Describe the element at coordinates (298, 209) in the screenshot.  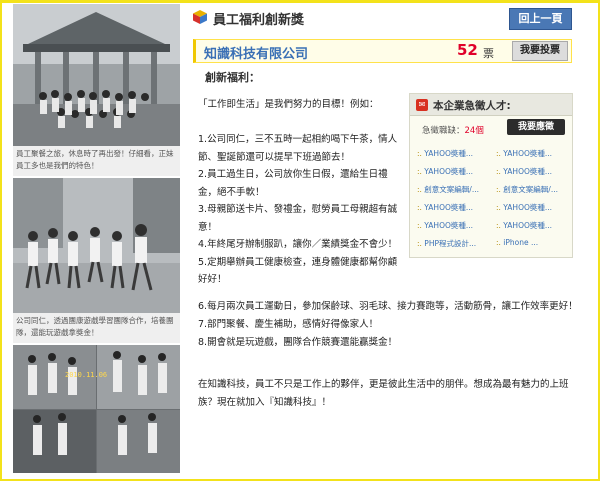
I see `benefit-line: 3.母親節送卡片、發禮金，慰勞員工母親超有誠` at that location.